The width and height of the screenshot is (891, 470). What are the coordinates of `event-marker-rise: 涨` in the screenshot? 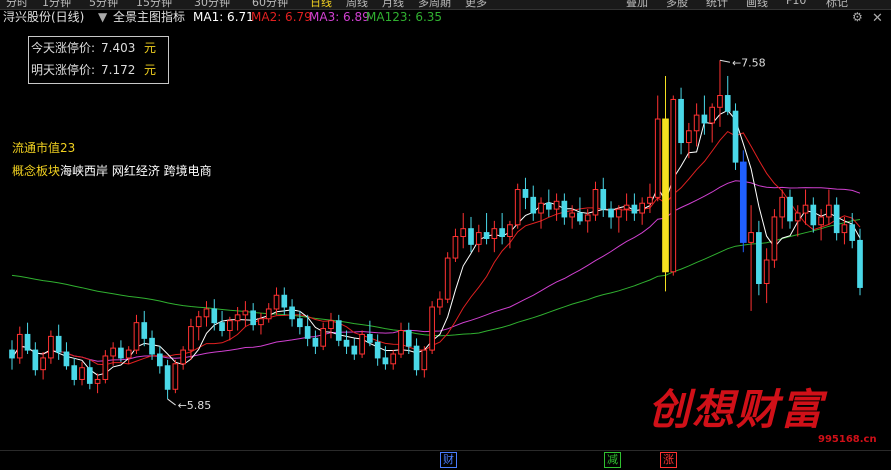 It's located at (668, 460).